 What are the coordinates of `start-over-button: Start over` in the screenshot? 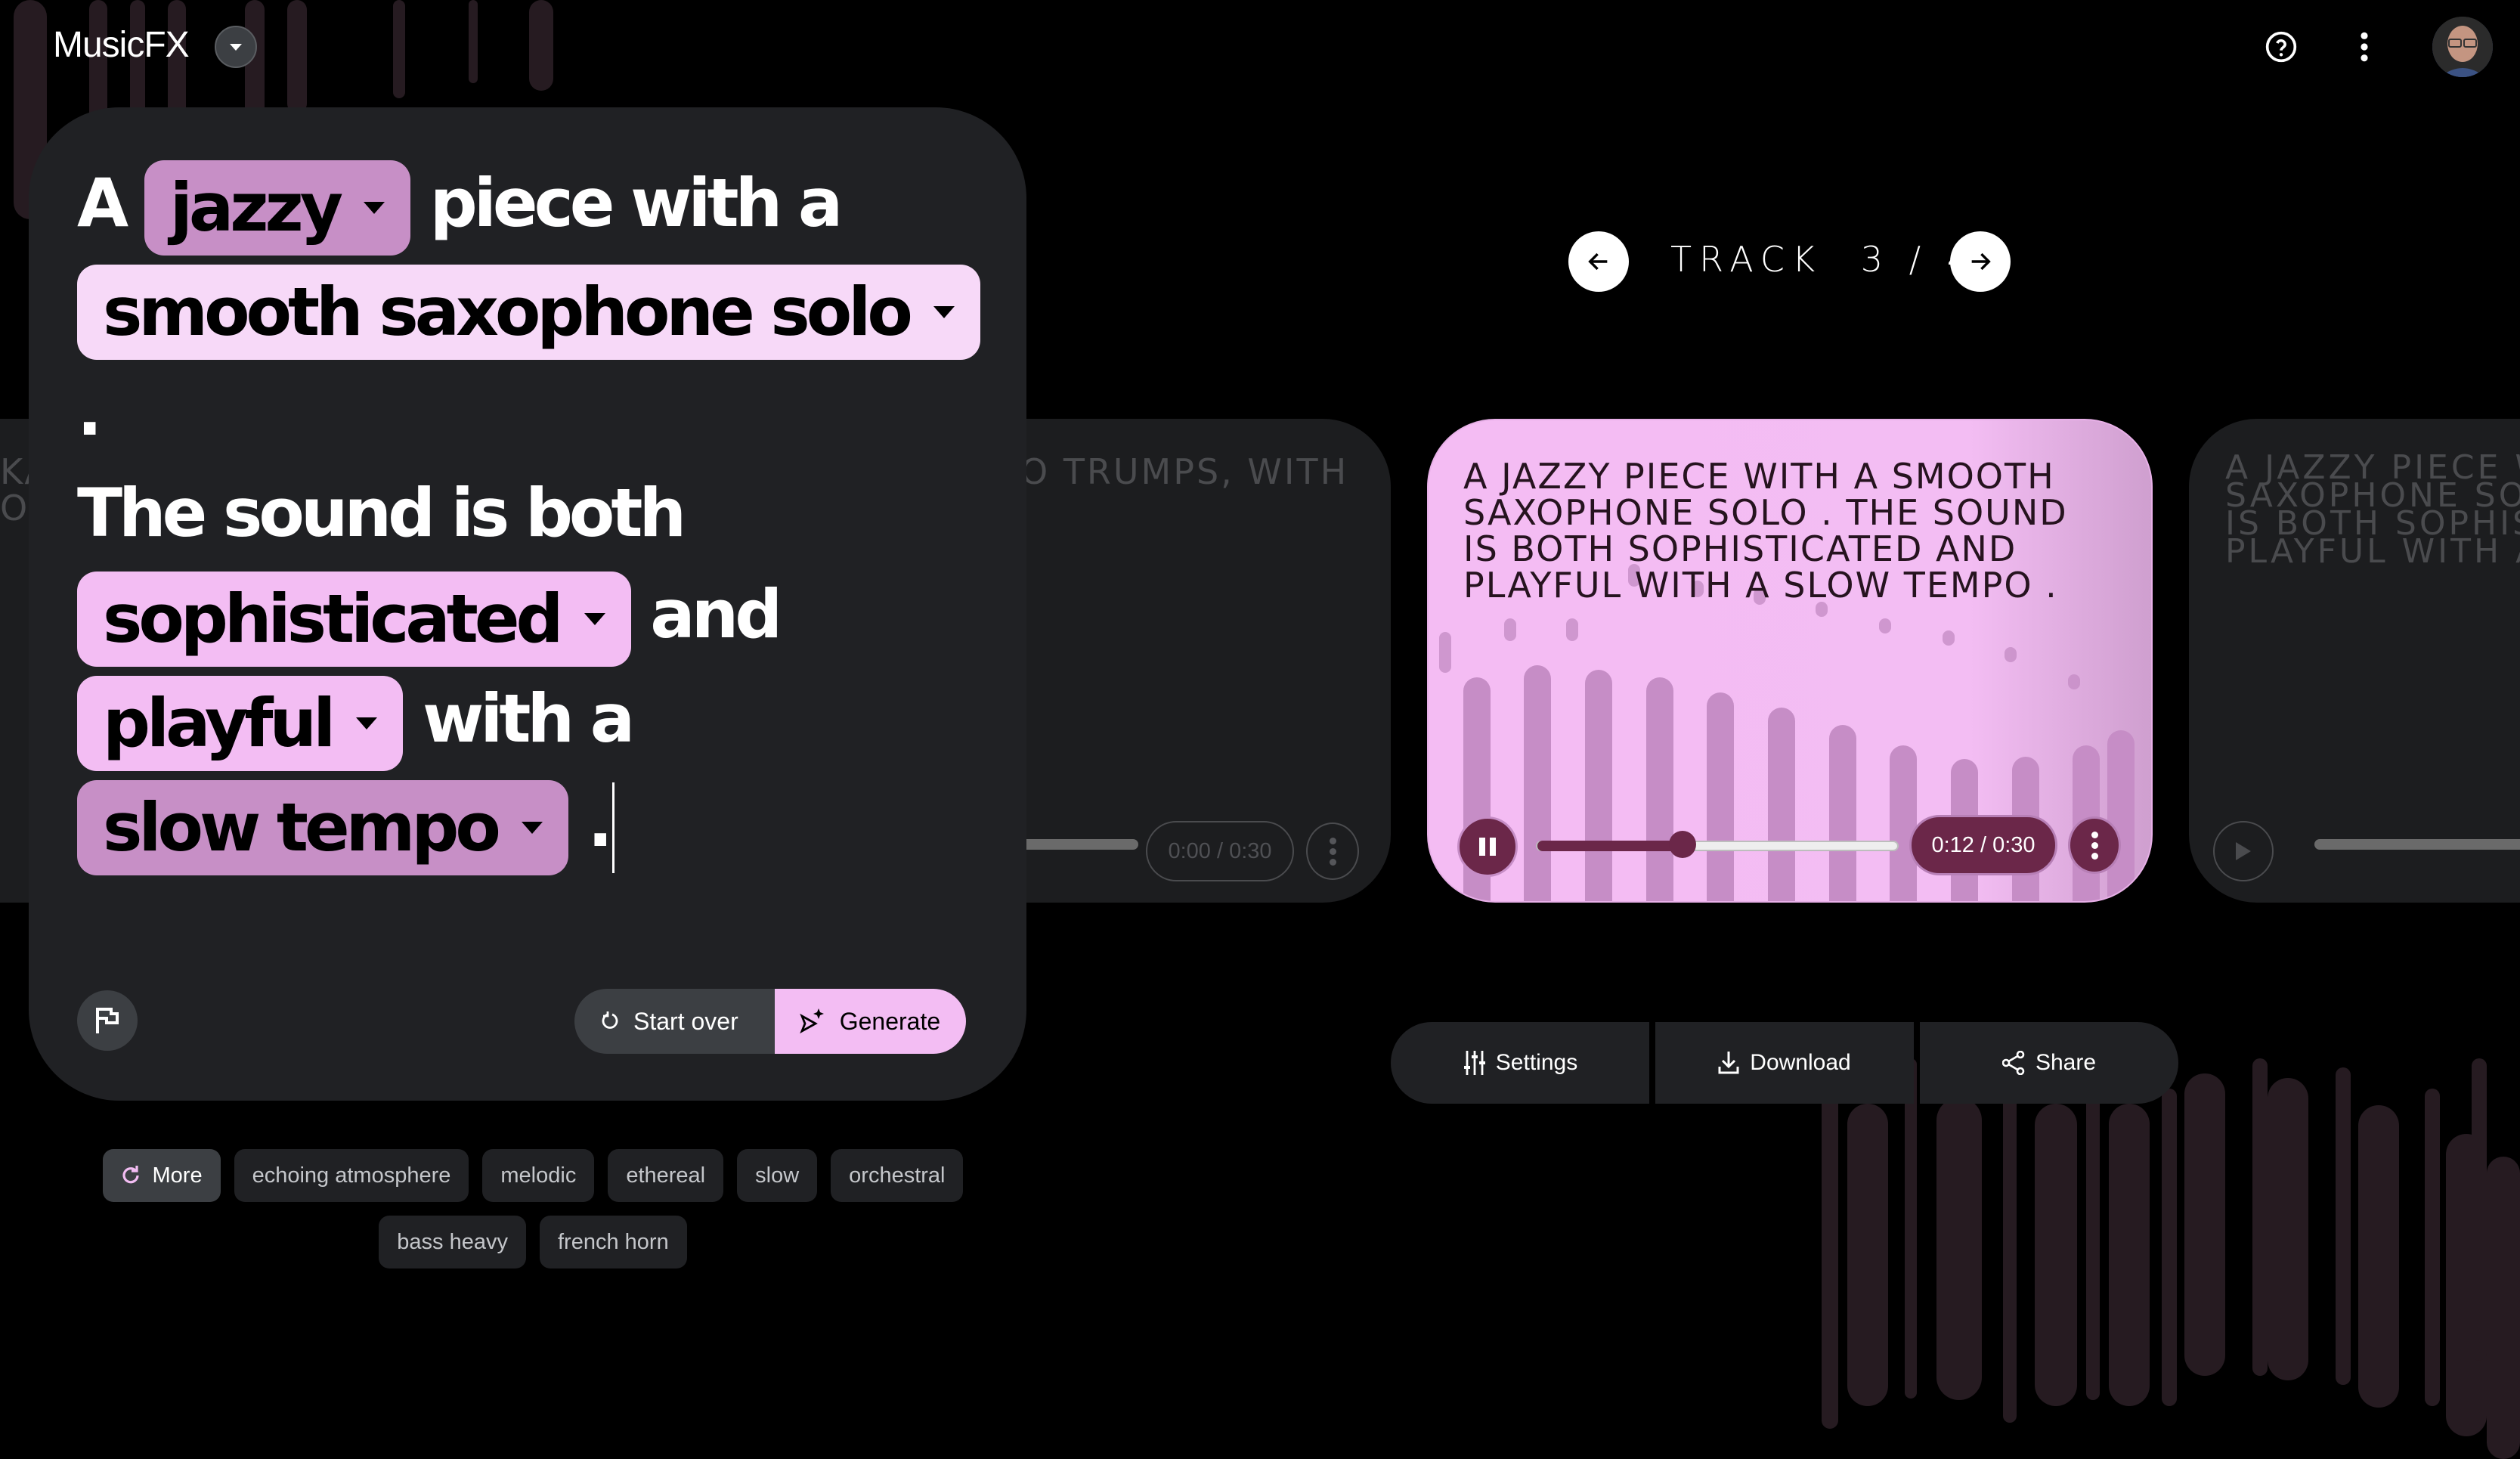 It's located at (674, 1021).